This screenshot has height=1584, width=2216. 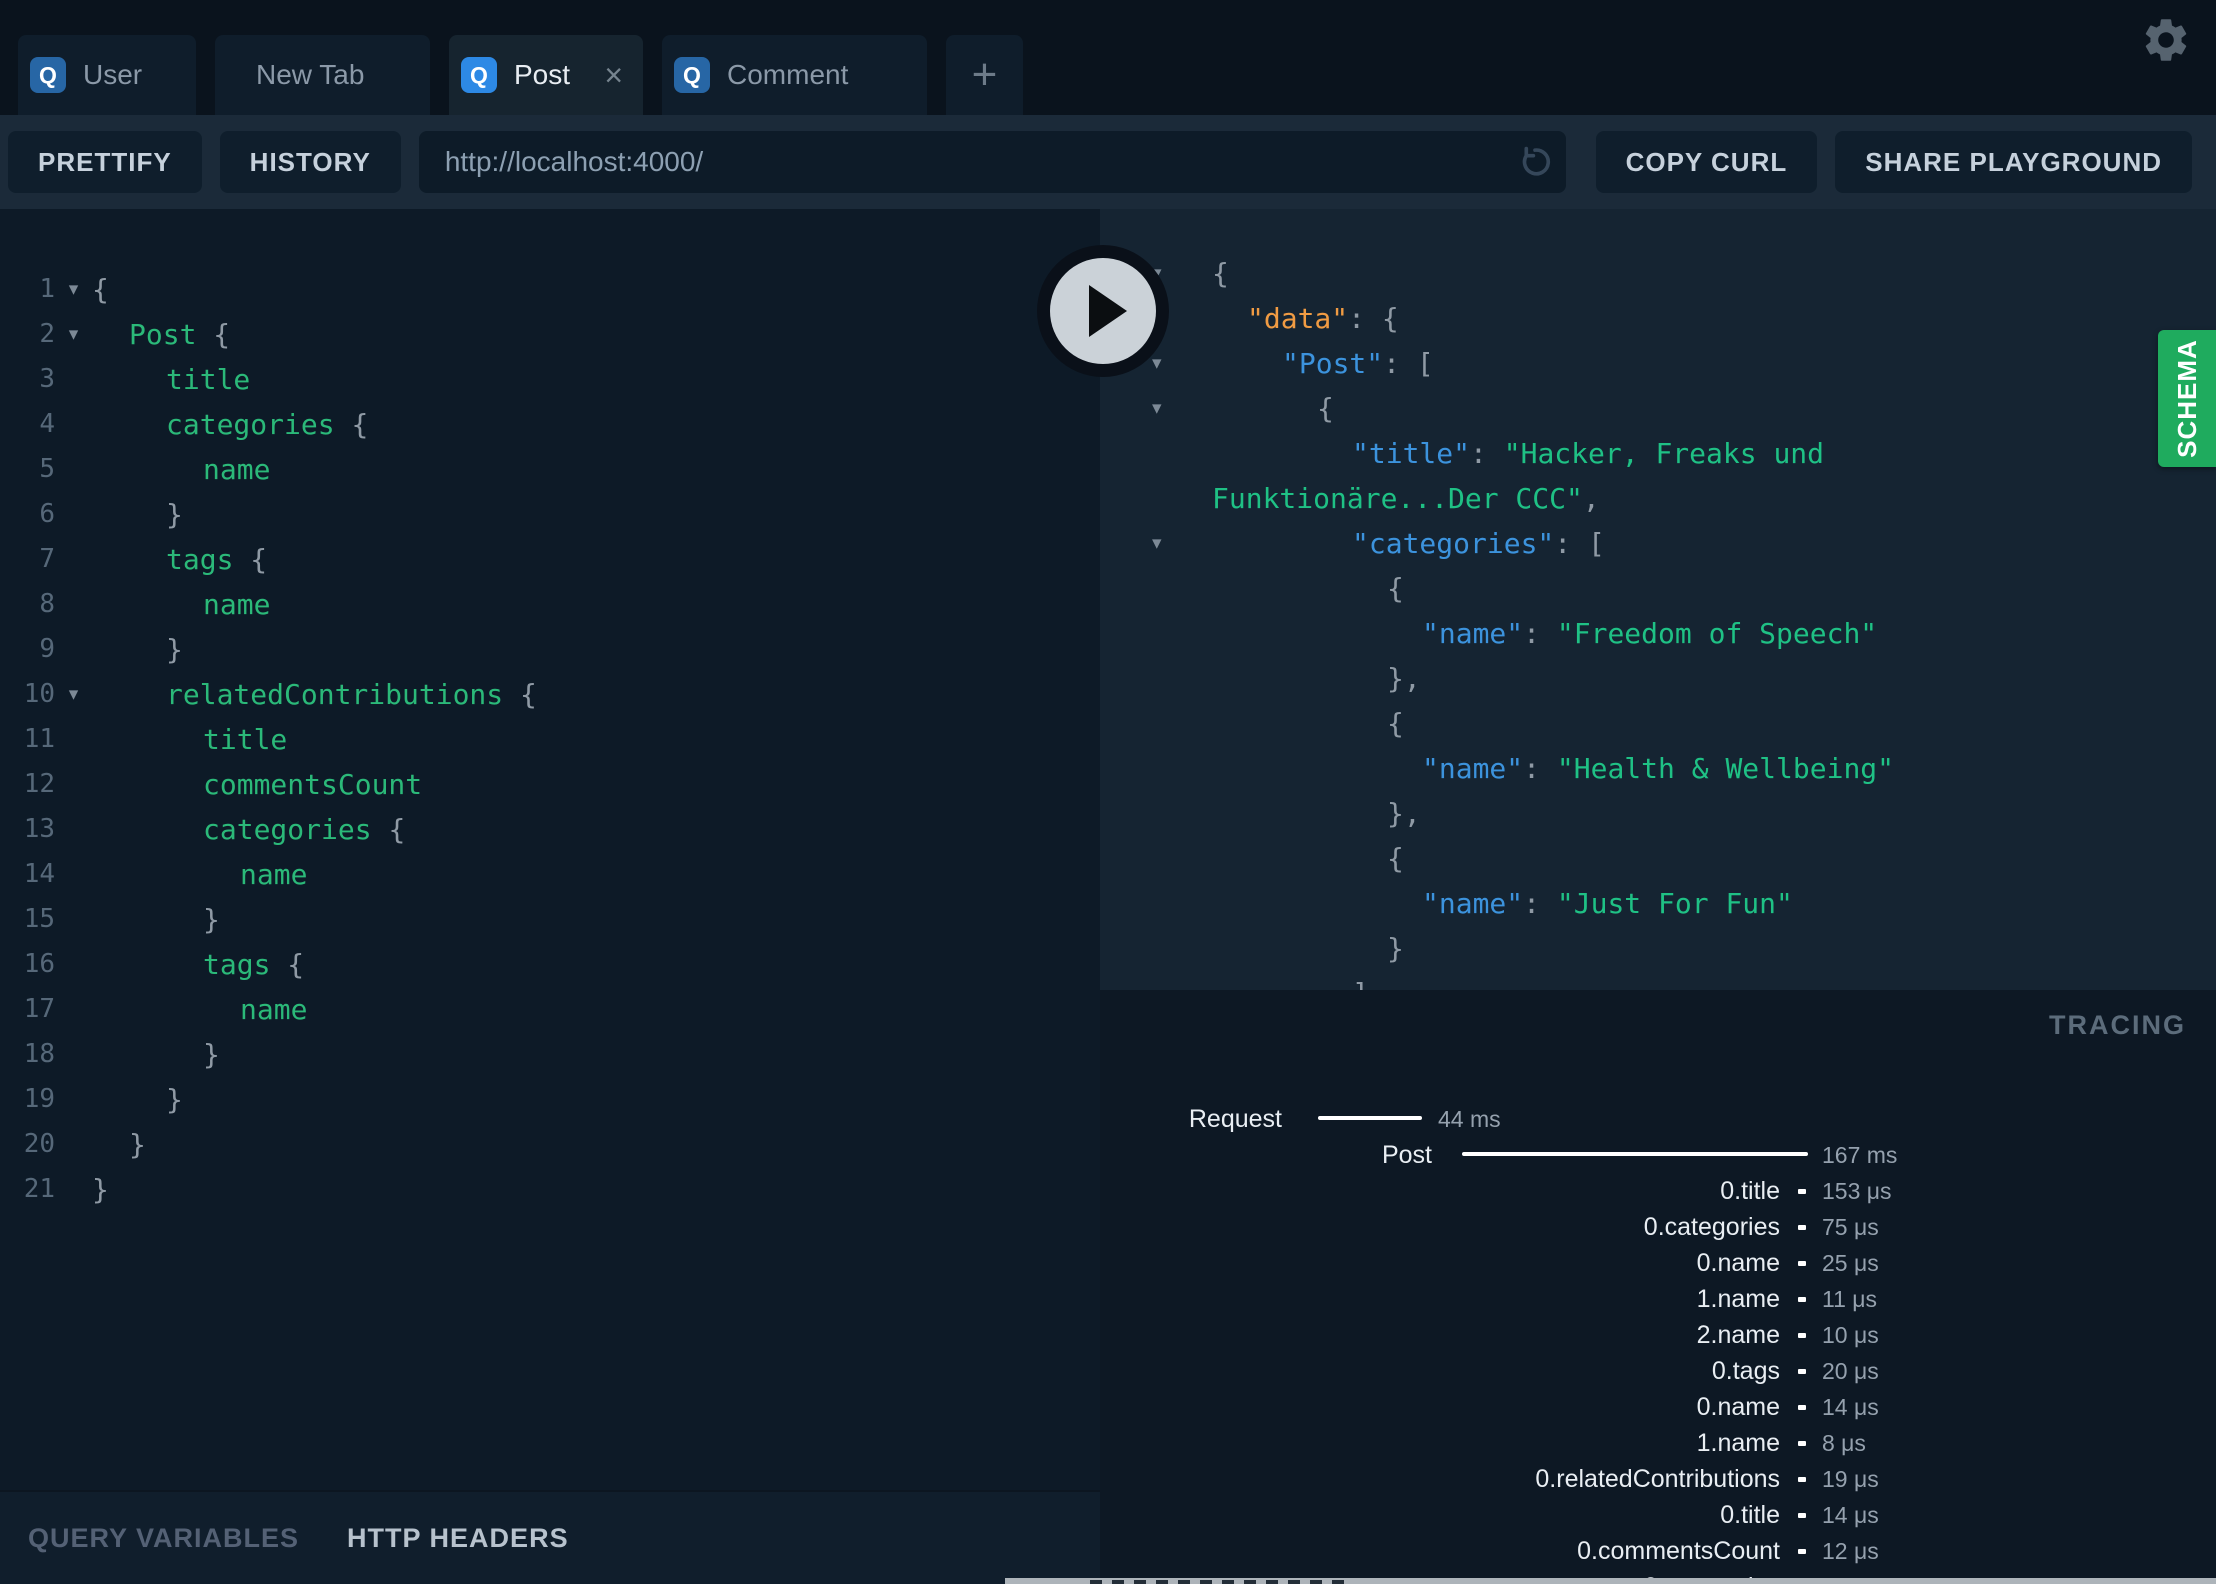 I want to click on code-line: 8 name, so click(x=550, y=604).